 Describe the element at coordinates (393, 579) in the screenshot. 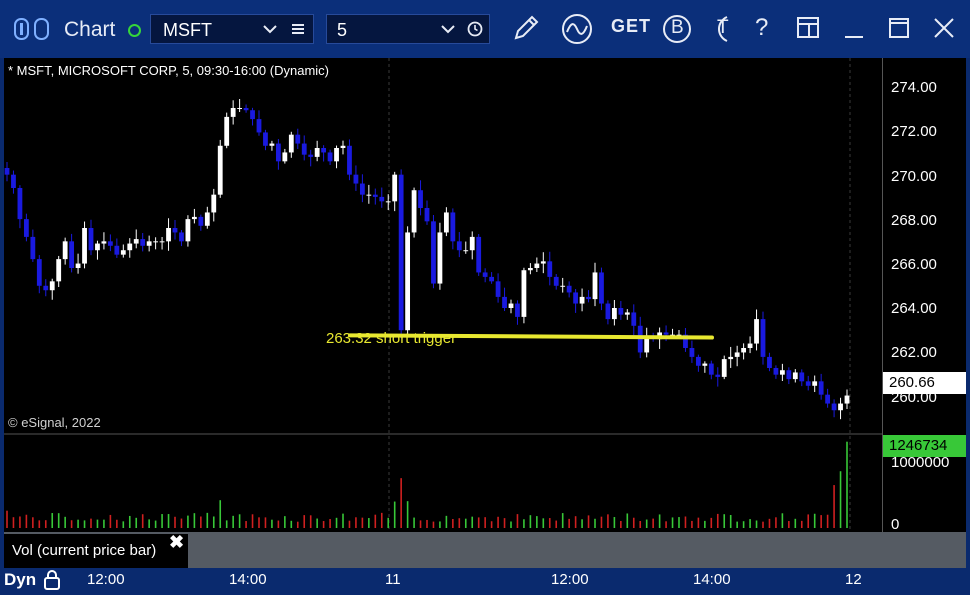

I see `time-tick: 11` at that location.